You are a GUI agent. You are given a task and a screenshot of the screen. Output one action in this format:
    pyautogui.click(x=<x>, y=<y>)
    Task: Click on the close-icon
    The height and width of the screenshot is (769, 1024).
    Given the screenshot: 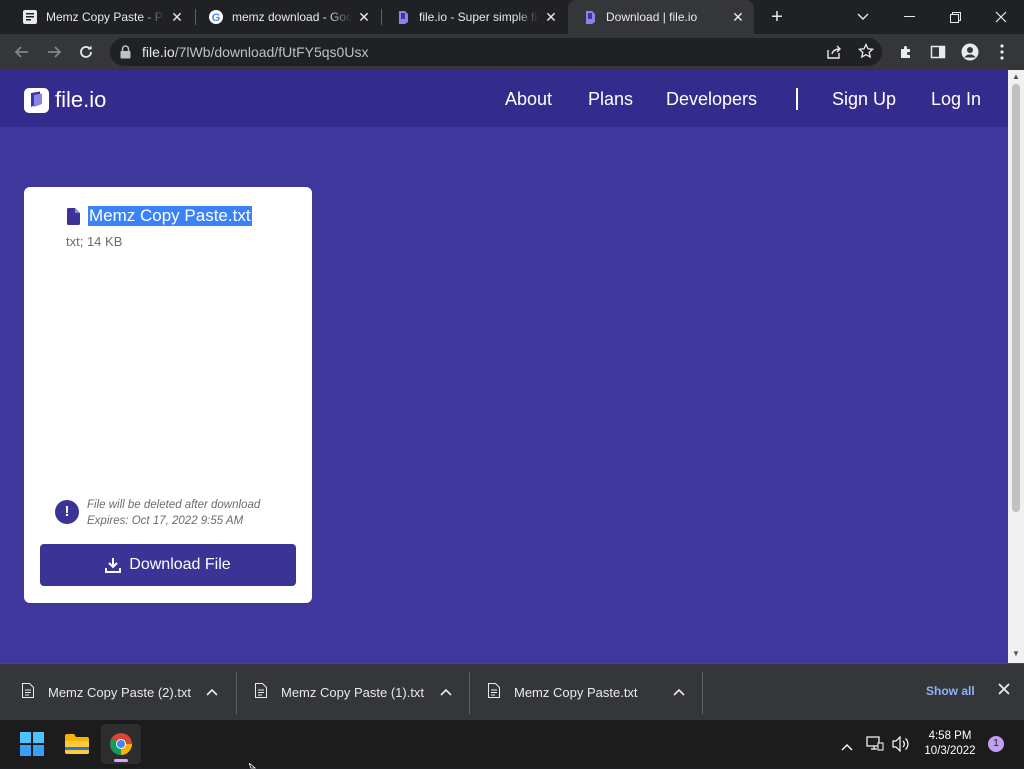 What is the action you would take?
    pyautogui.click(x=1004, y=691)
    